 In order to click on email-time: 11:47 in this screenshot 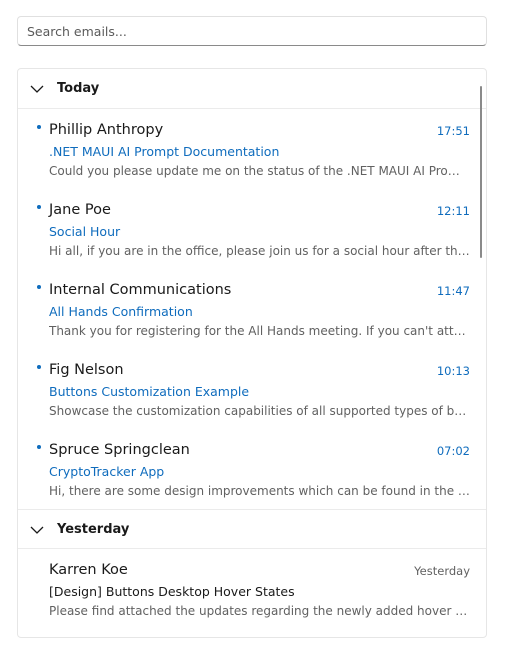, I will do `click(453, 291)`.